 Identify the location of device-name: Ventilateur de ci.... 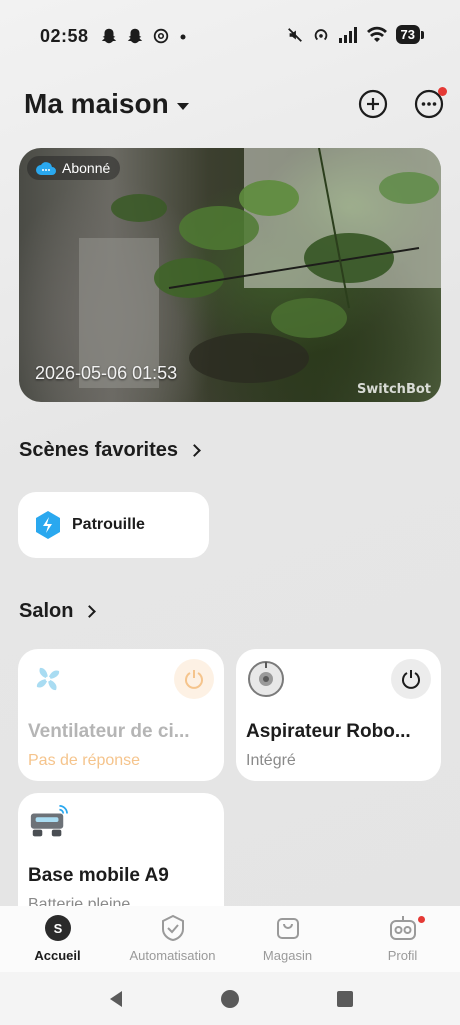
(109, 731).